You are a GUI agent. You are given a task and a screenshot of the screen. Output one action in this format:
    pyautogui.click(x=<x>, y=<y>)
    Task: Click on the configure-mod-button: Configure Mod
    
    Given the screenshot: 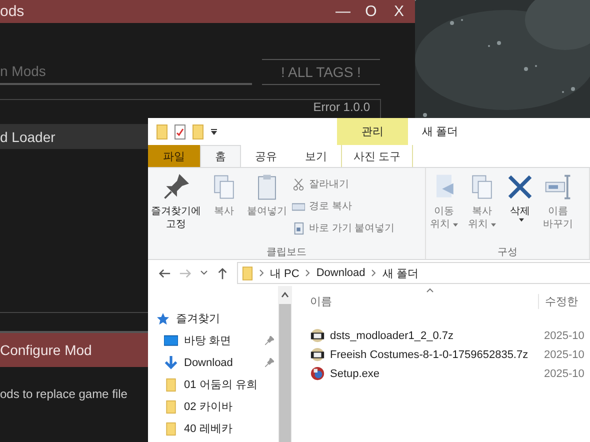 What is the action you would take?
    pyautogui.click(x=74, y=349)
    